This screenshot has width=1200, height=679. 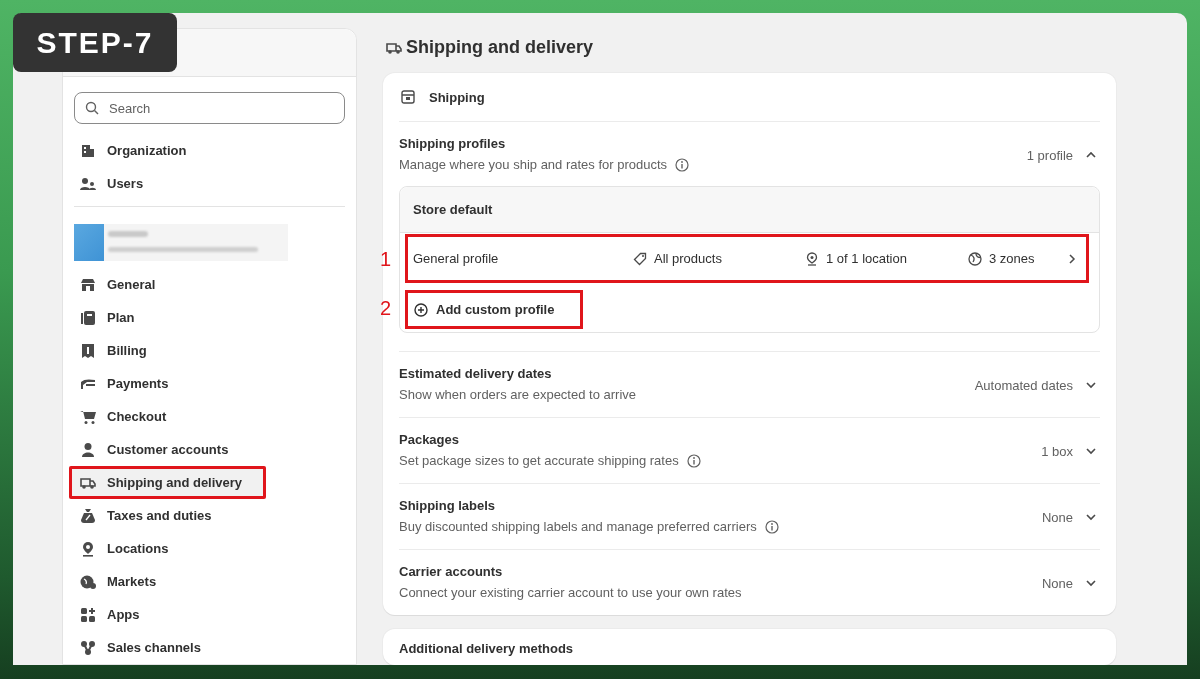 I want to click on receipt-icon, so click(x=88, y=350).